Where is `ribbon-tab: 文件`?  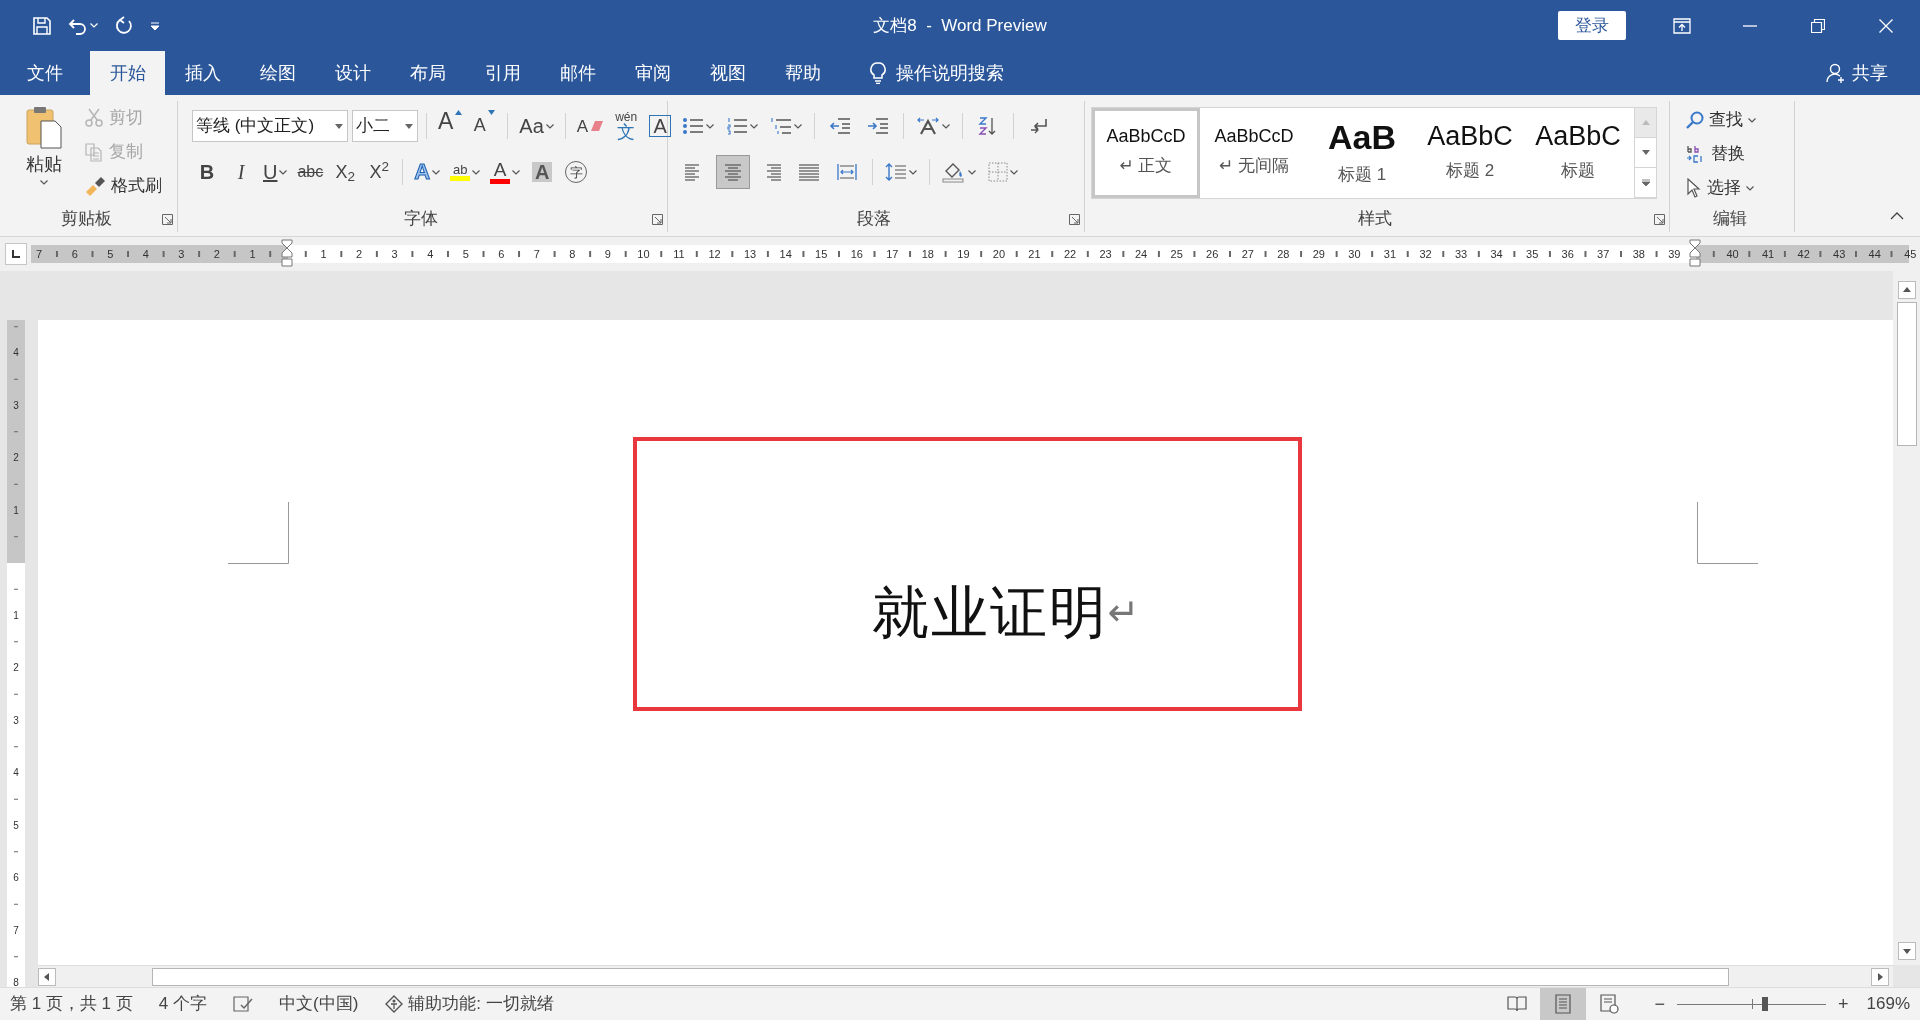 ribbon-tab: 文件 is located at coordinates (44, 73).